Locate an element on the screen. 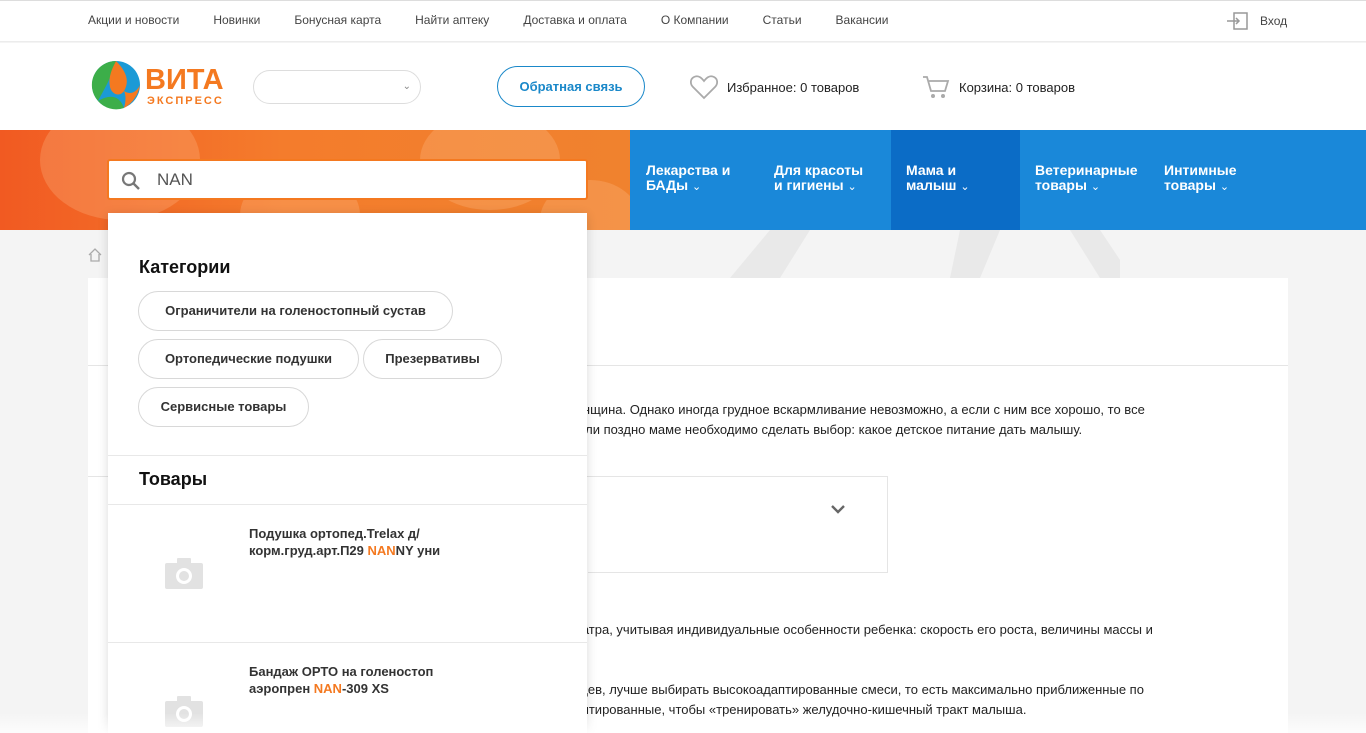 This screenshot has width=1366, height=733. camera-icon is located at coordinates (184, 573).